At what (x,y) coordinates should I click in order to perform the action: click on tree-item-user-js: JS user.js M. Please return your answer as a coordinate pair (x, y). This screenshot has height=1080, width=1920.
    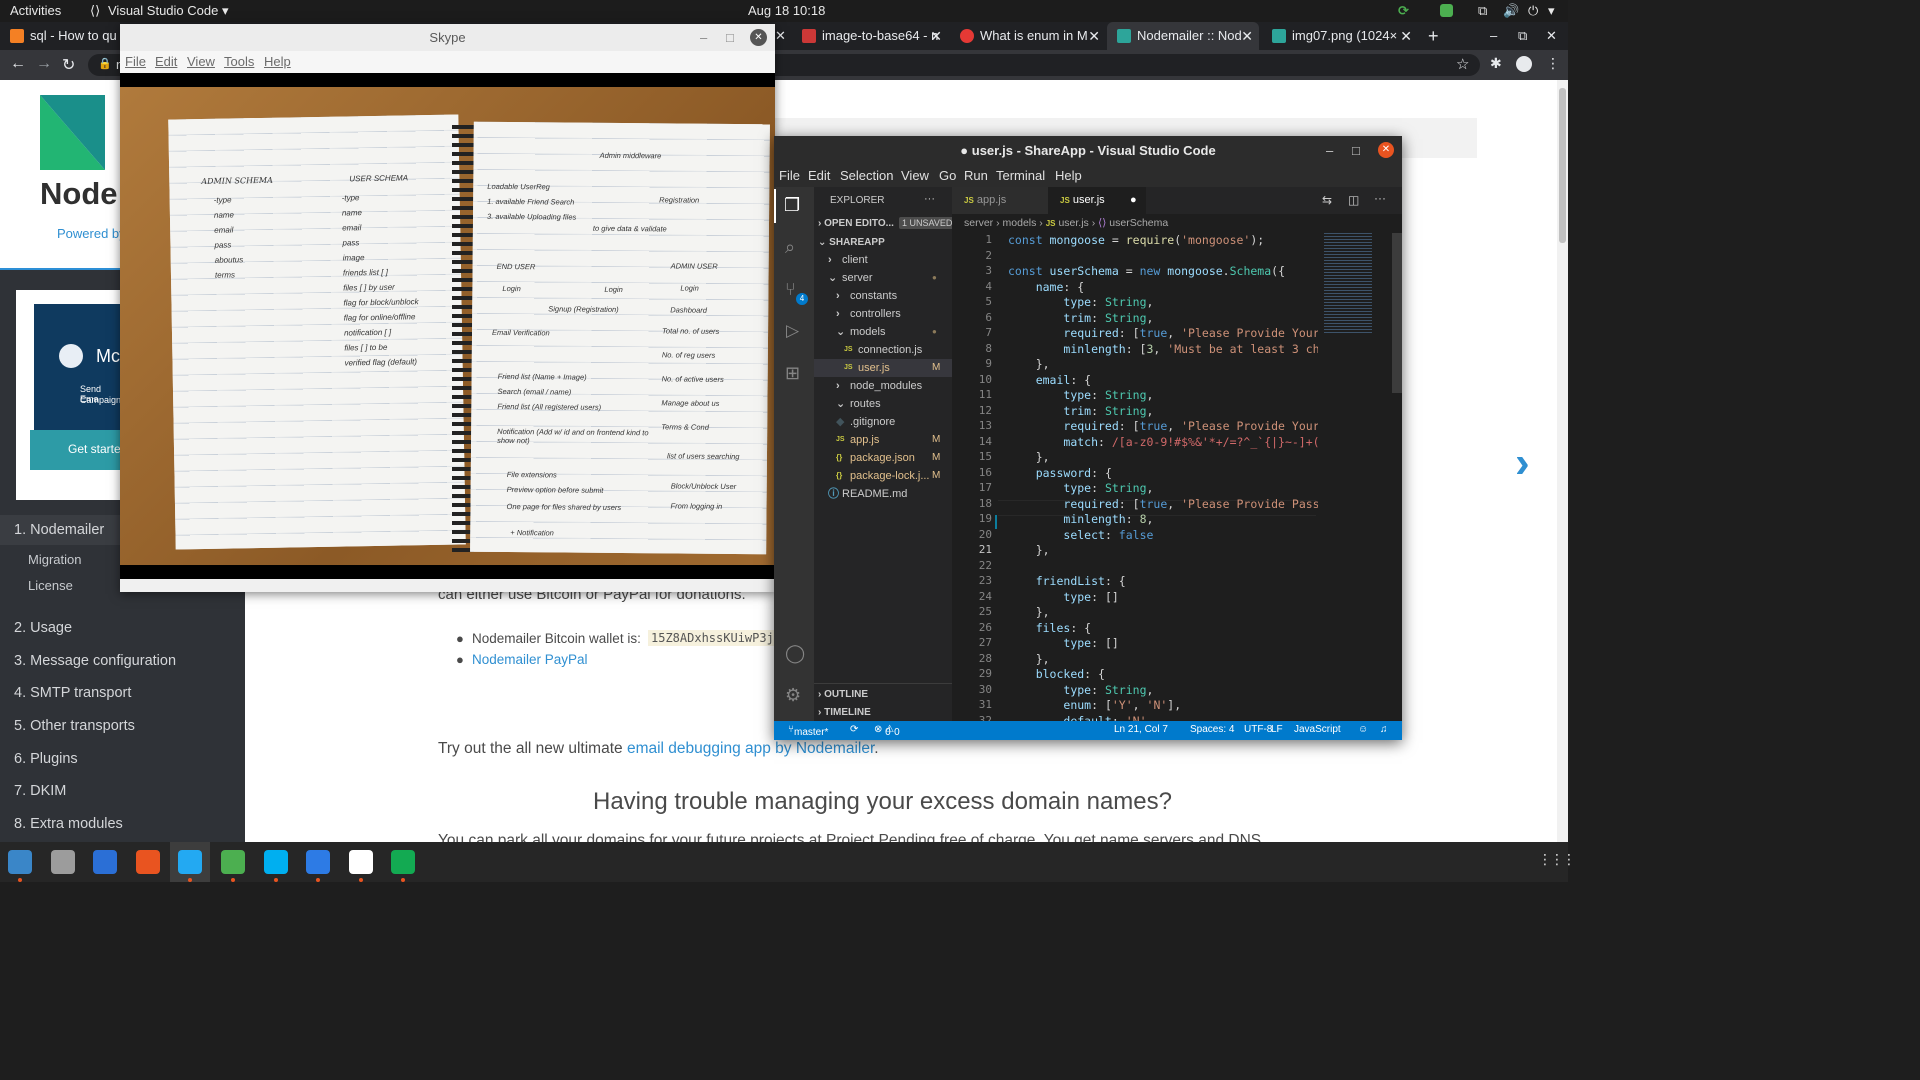
    Looking at the image, I should click on (883, 368).